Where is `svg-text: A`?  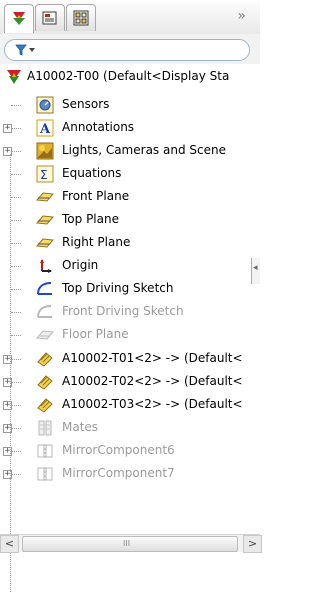 svg-text: A is located at coordinates (45, 129).